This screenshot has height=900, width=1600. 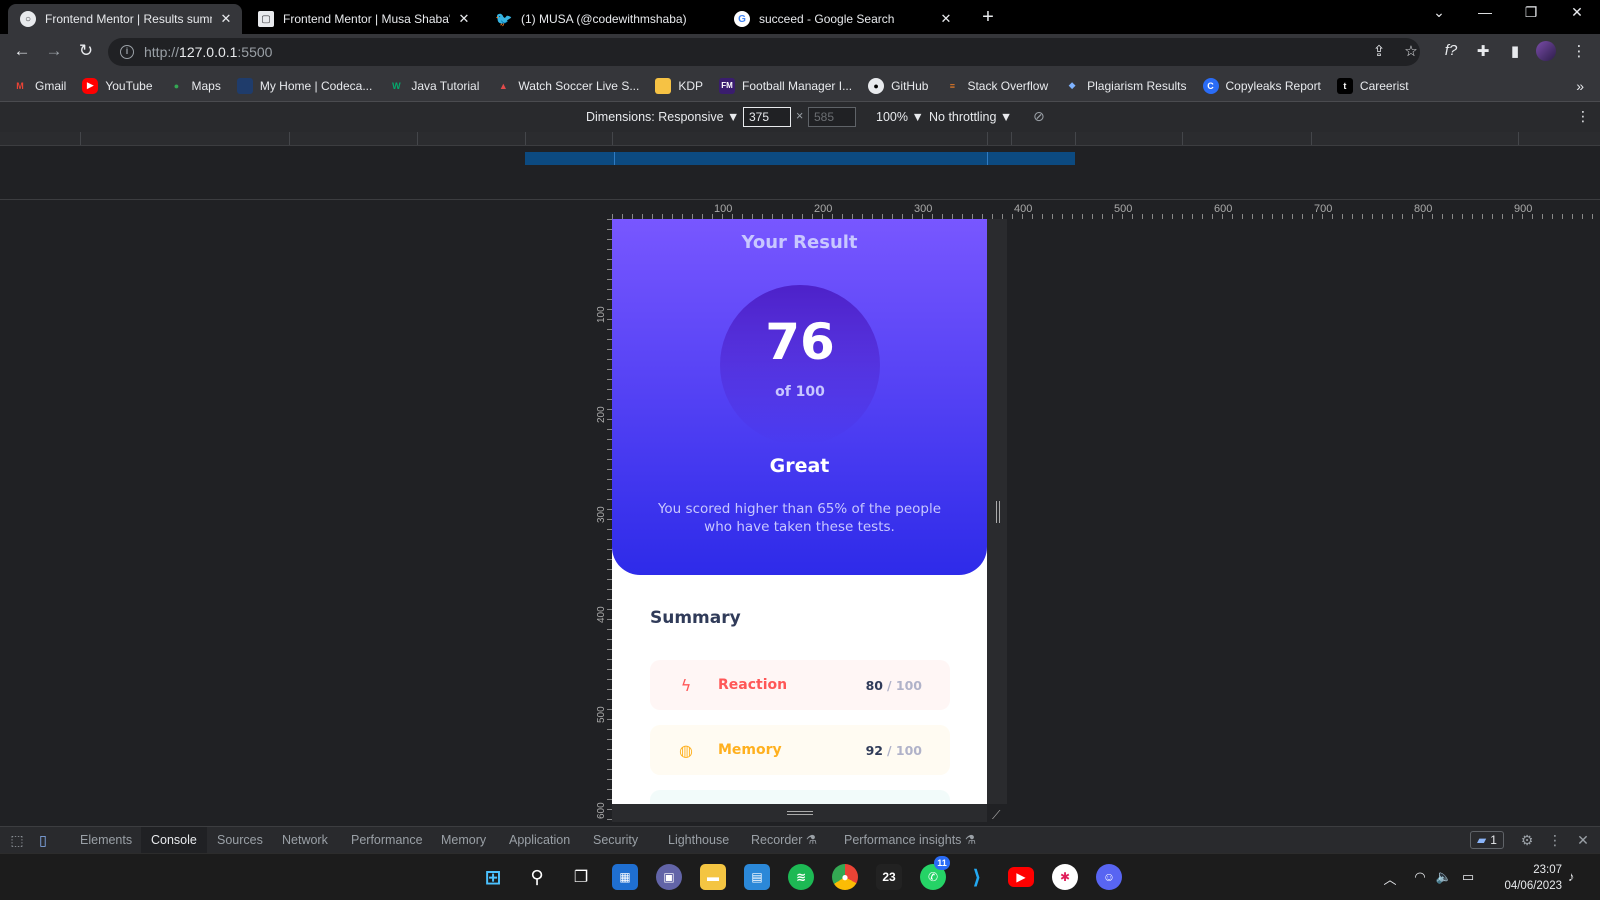 What do you see at coordinates (1390, 878) in the screenshot?
I see `show-hidden-icons-chevron: ︿` at bounding box center [1390, 878].